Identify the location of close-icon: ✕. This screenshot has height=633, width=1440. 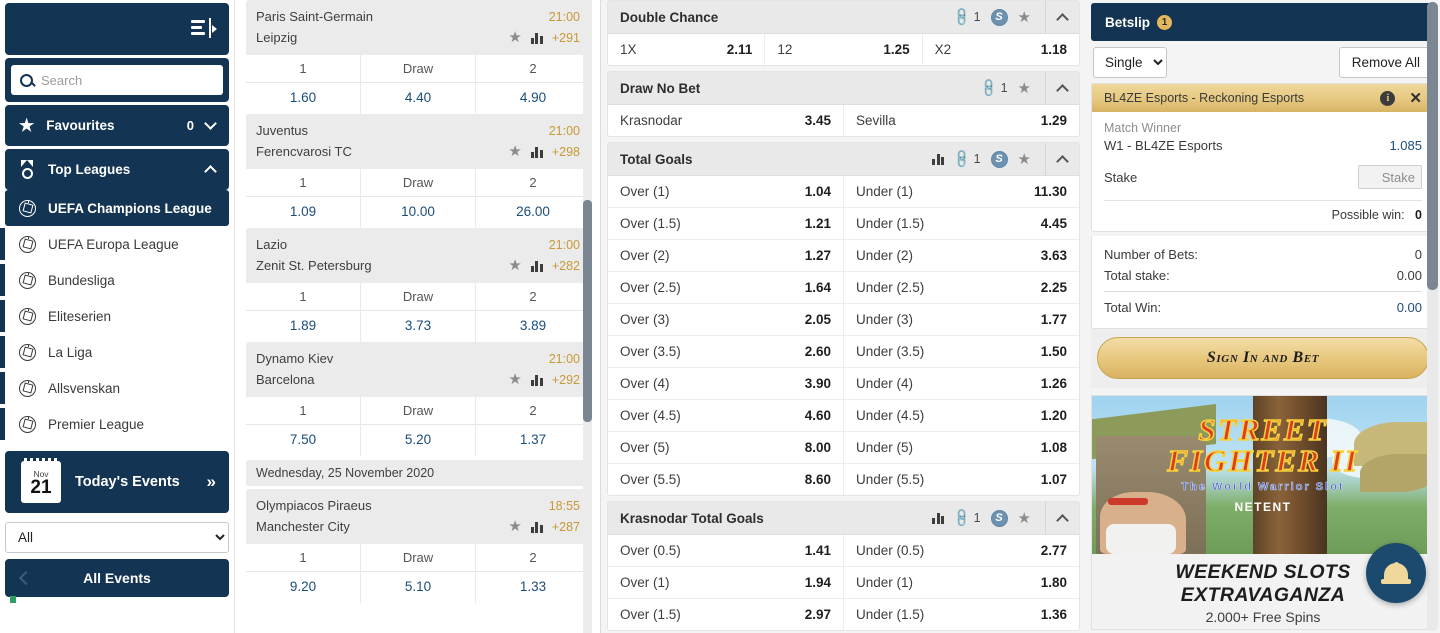
(1415, 98).